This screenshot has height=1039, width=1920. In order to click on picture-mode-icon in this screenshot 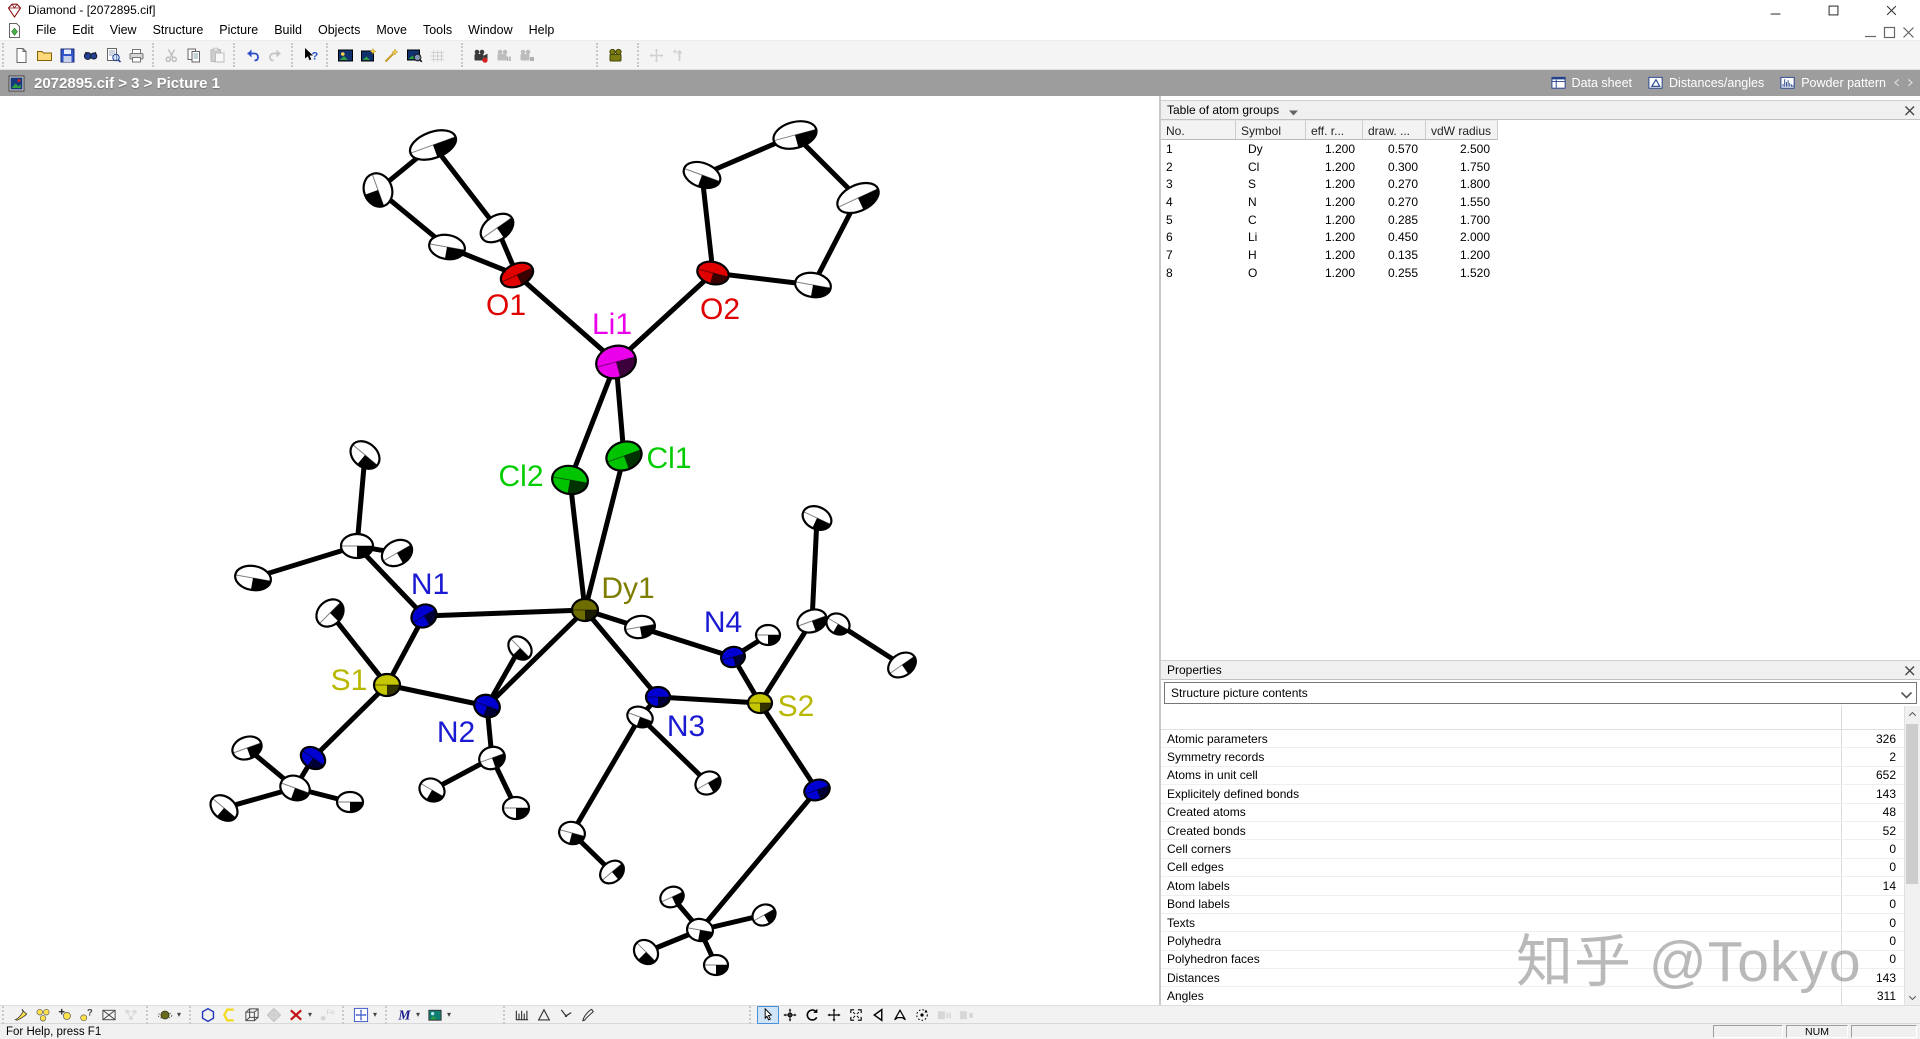, I will do `click(435, 1015)`.